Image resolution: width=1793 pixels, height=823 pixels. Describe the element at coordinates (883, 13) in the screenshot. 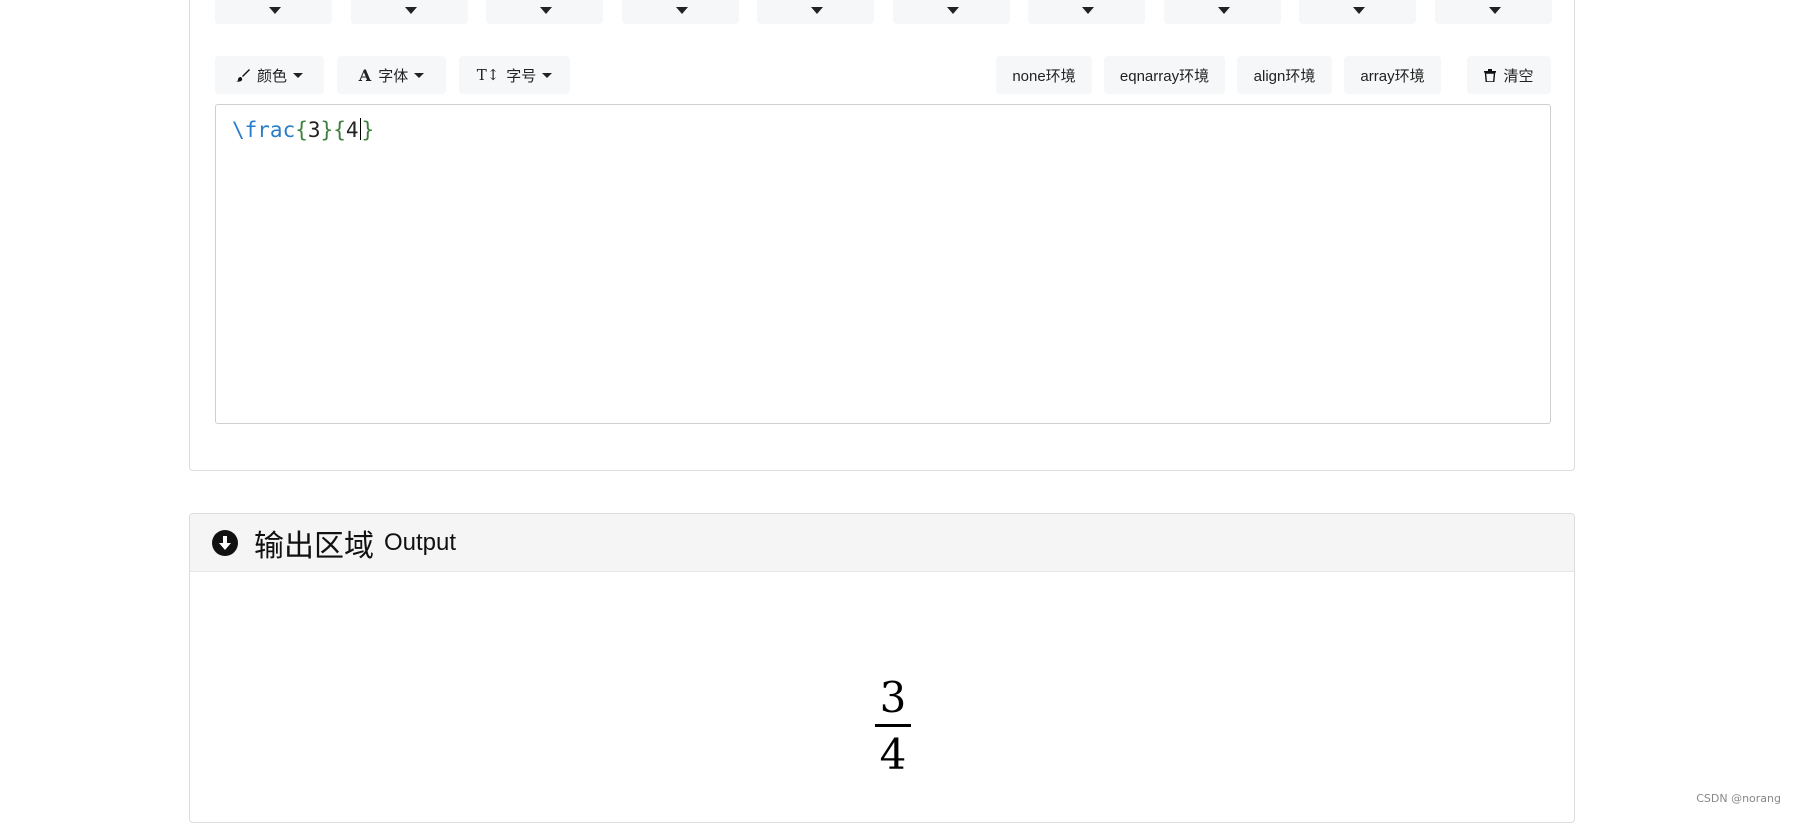

I see `symbol-dropdown-row` at that location.